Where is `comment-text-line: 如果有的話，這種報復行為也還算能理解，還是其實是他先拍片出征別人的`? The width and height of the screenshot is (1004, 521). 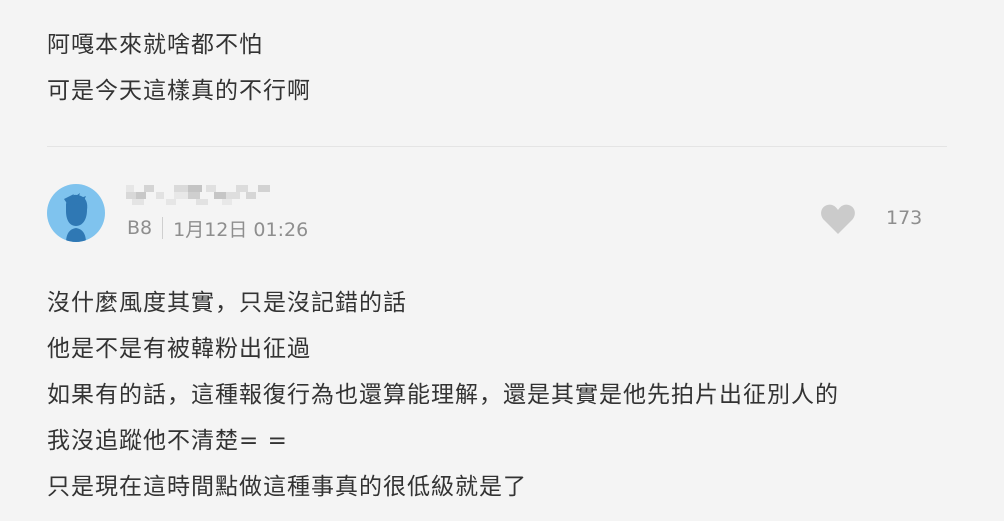 comment-text-line: 如果有的話，這種報復行為也還算能理解，還是其實是他先拍片出征別人的 is located at coordinates (443, 395).